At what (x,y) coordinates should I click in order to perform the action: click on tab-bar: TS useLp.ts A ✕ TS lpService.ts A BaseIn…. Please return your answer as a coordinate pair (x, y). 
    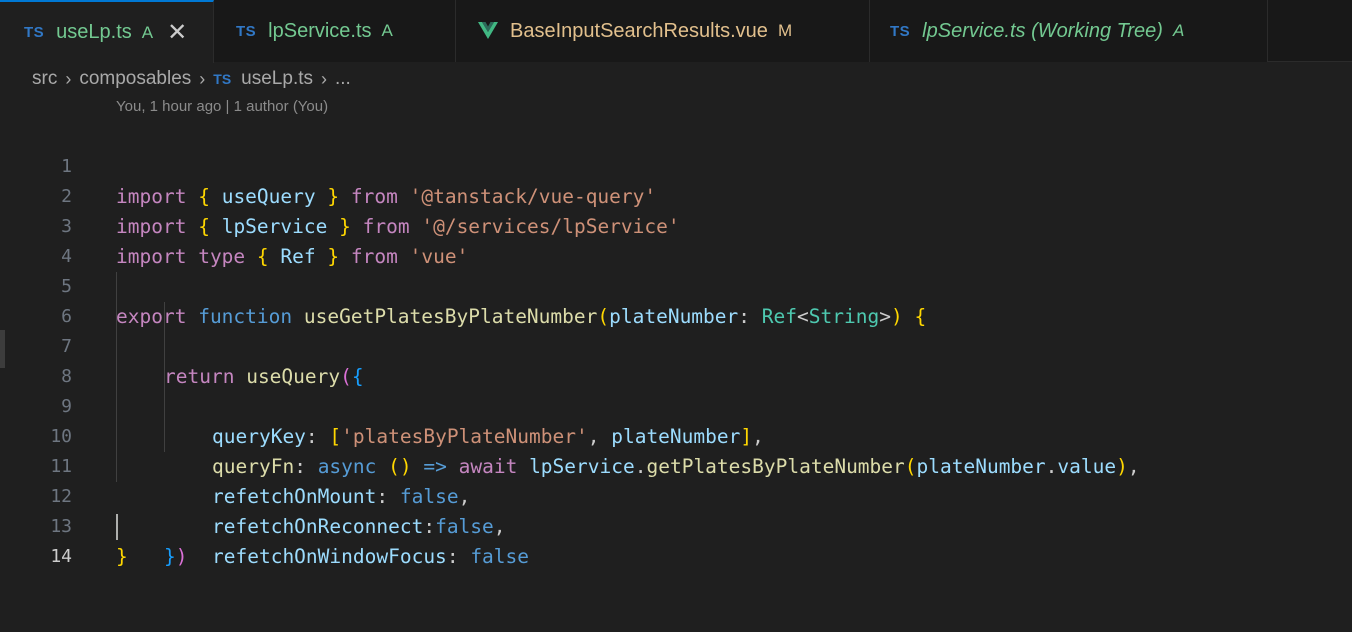
    Looking at the image, I should click on (676, 31).